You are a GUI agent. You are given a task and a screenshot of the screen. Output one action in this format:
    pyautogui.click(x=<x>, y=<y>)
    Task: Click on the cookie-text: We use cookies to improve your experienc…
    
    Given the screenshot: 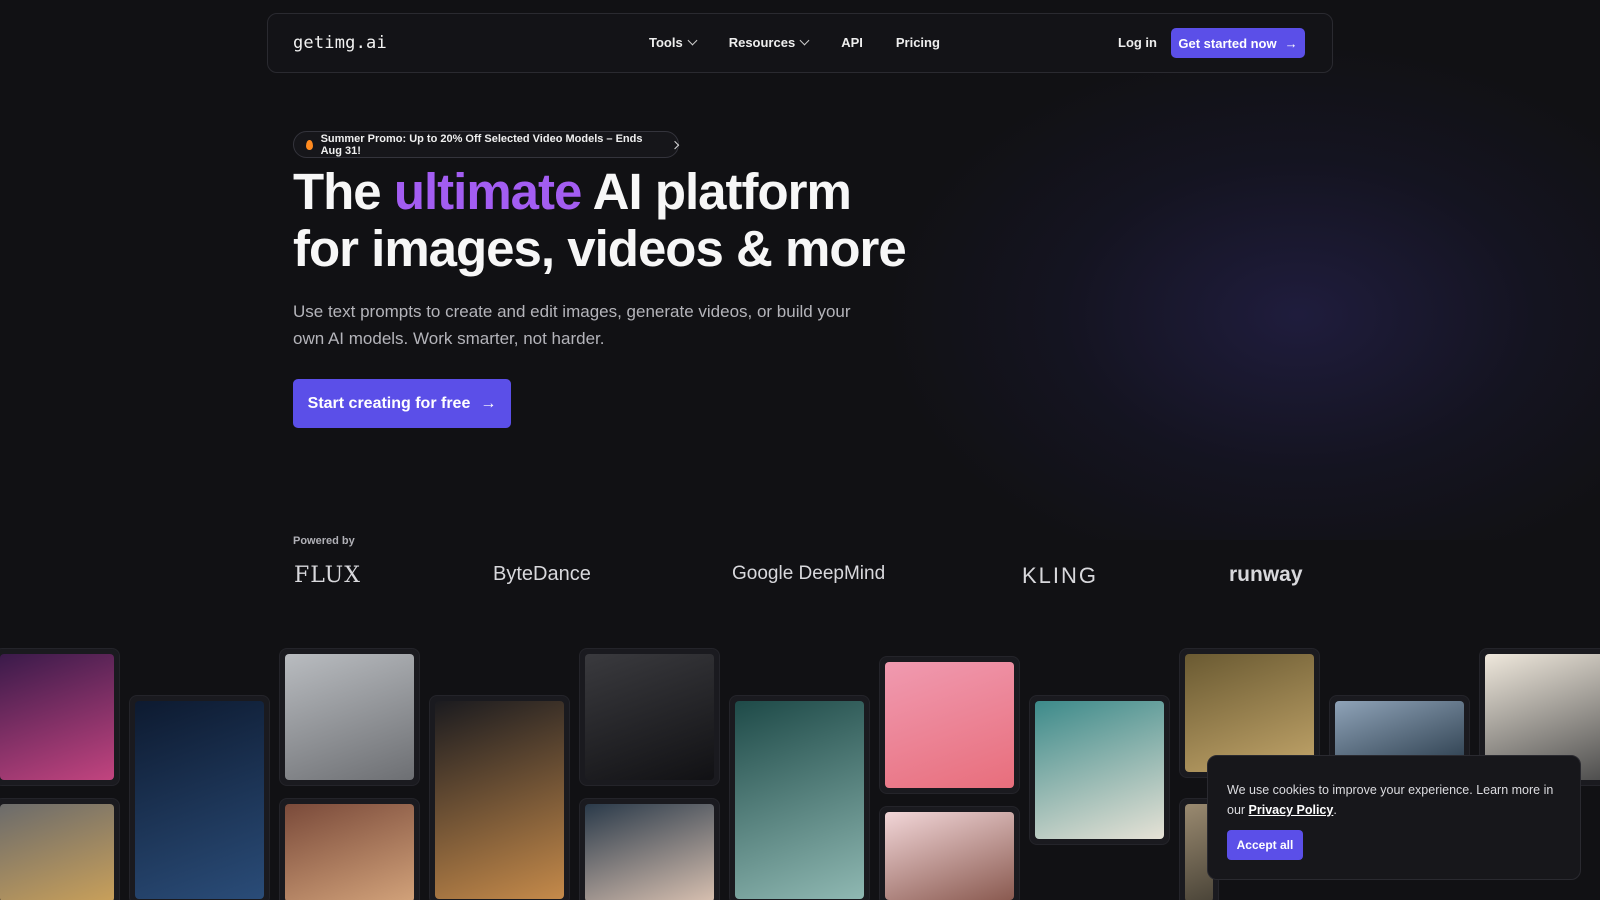 What is the action you would take?
    pyautogui.click(x=1397, y=800)
    